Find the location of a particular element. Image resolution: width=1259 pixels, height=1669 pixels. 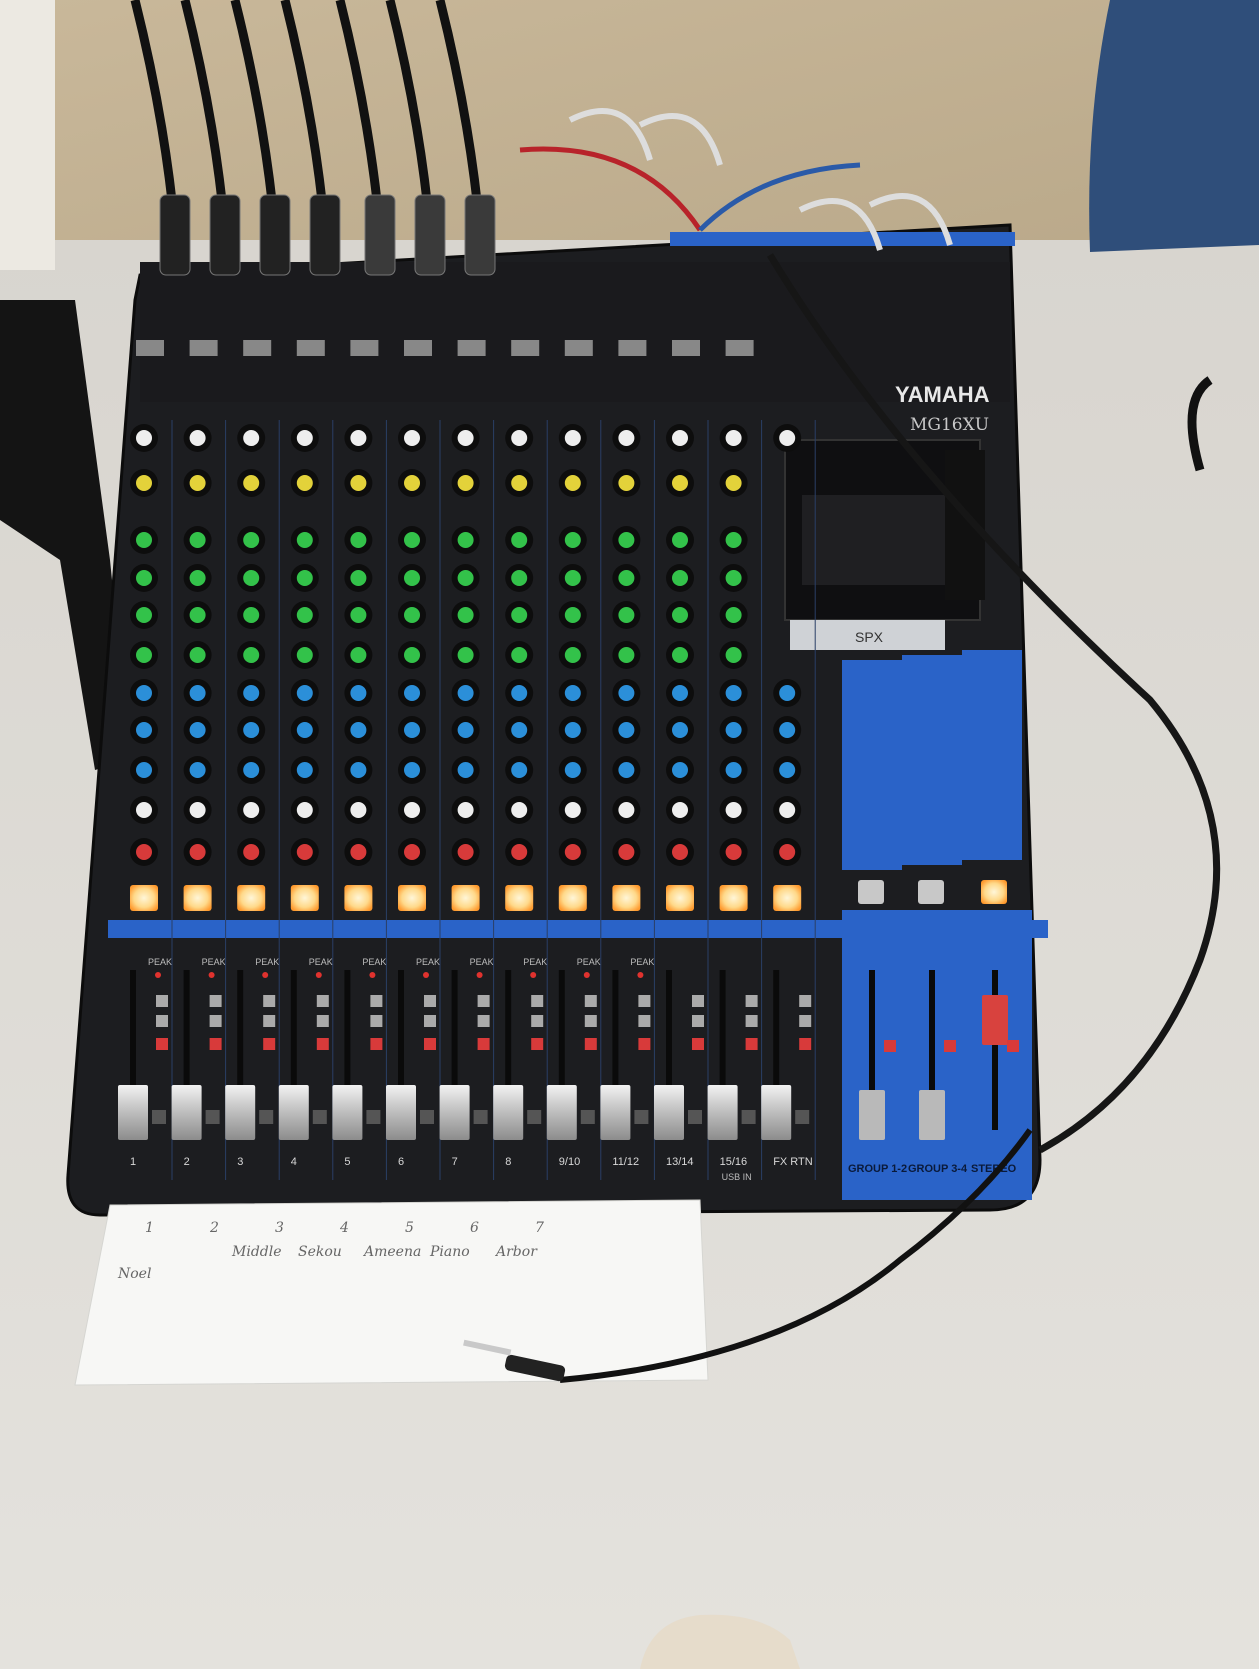

group-on-button is located at coordinates (931, 892).